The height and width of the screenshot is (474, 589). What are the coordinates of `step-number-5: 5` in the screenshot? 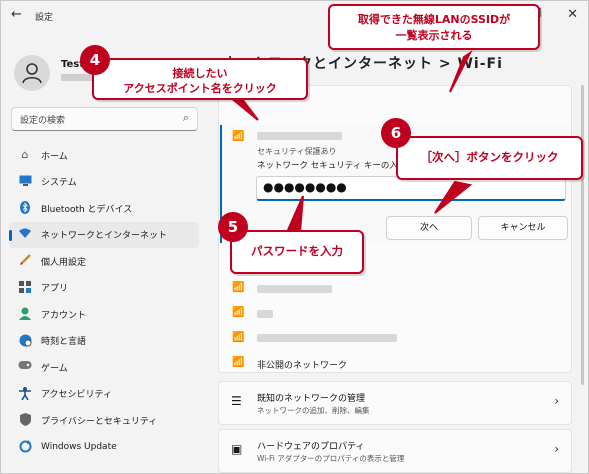 It's located at (233, 227).